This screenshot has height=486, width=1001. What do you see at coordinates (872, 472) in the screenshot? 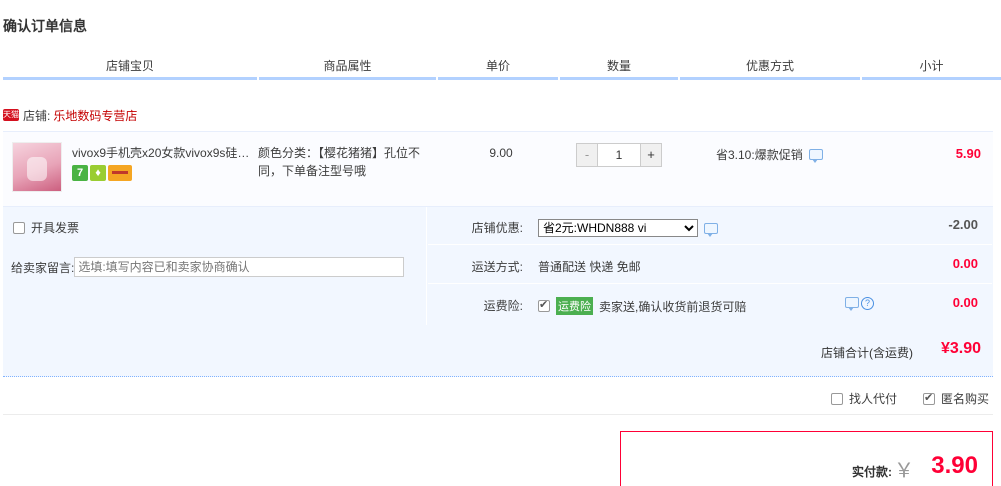
I see `payment-label: 实付款:` at bounding box center [872, 472].